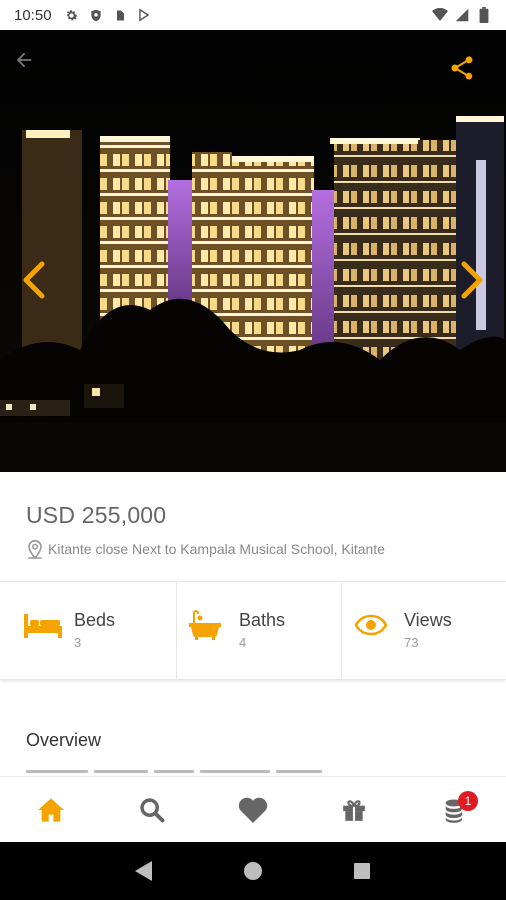 The image size is (506, 900). I want to click on nav-search, so click(151, 810).